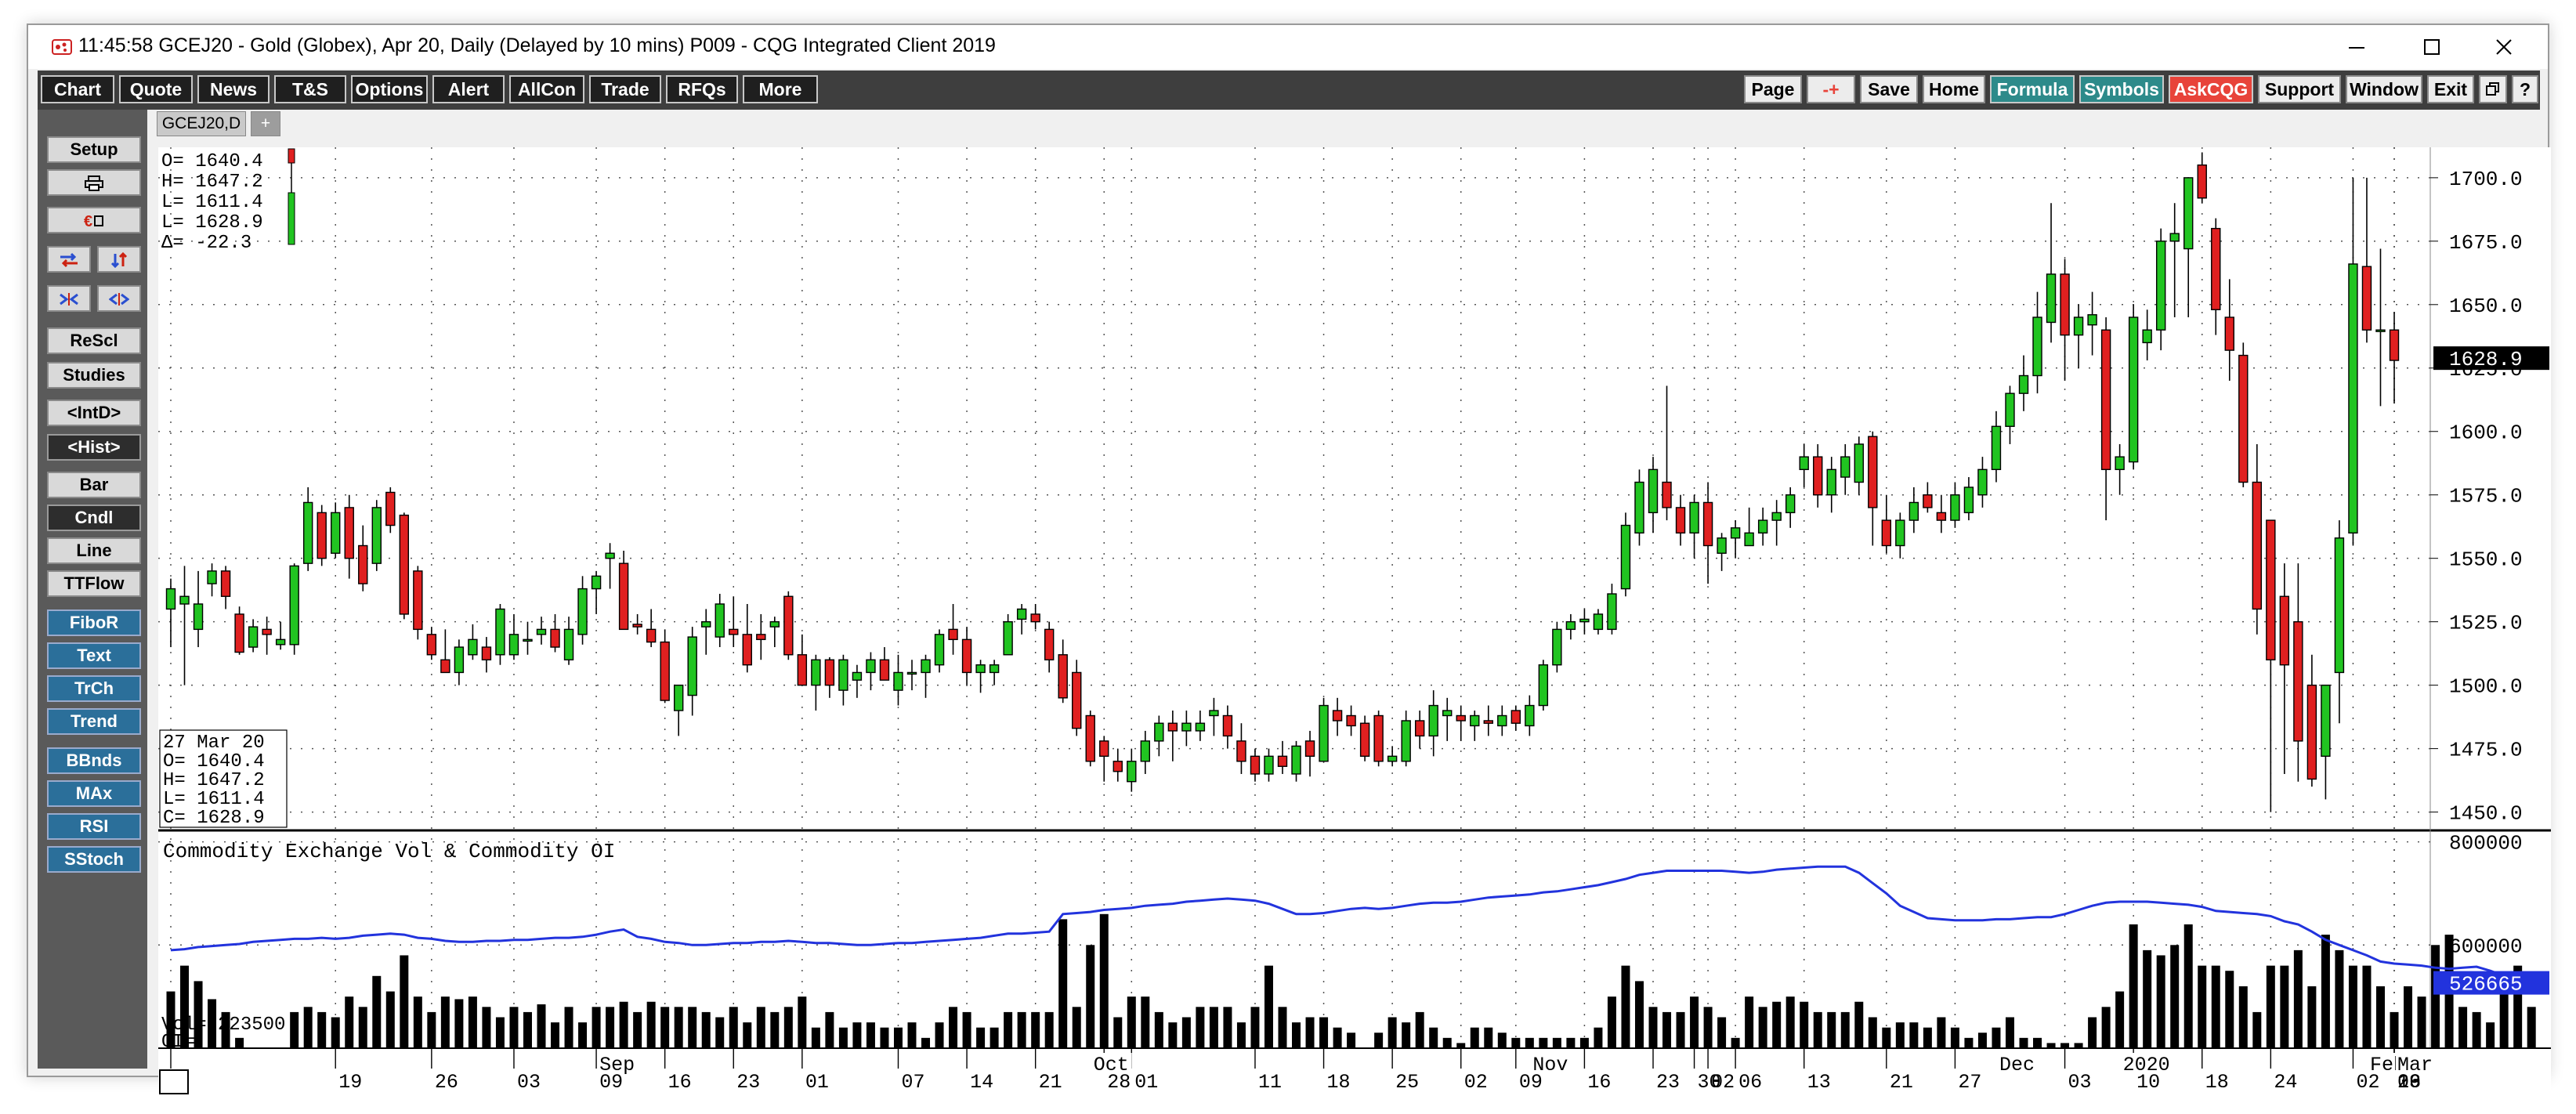  Describe the element at coordinates (94, 220) in the screenshot. I see `currency-button: €` at that location.